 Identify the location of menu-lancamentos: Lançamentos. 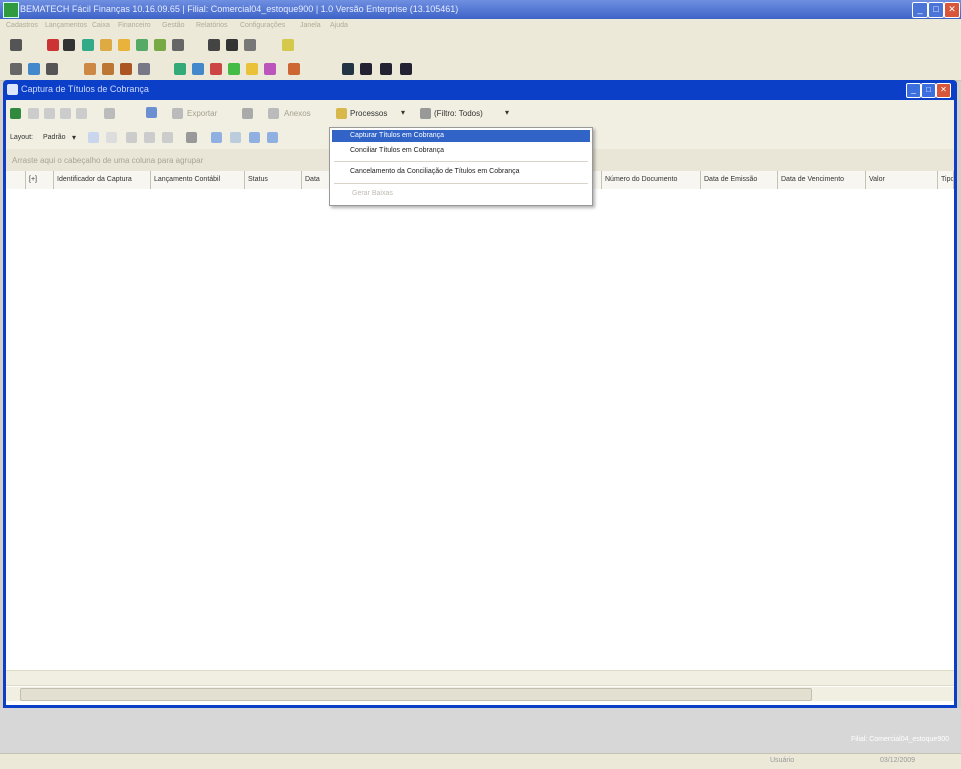
(66, 25).